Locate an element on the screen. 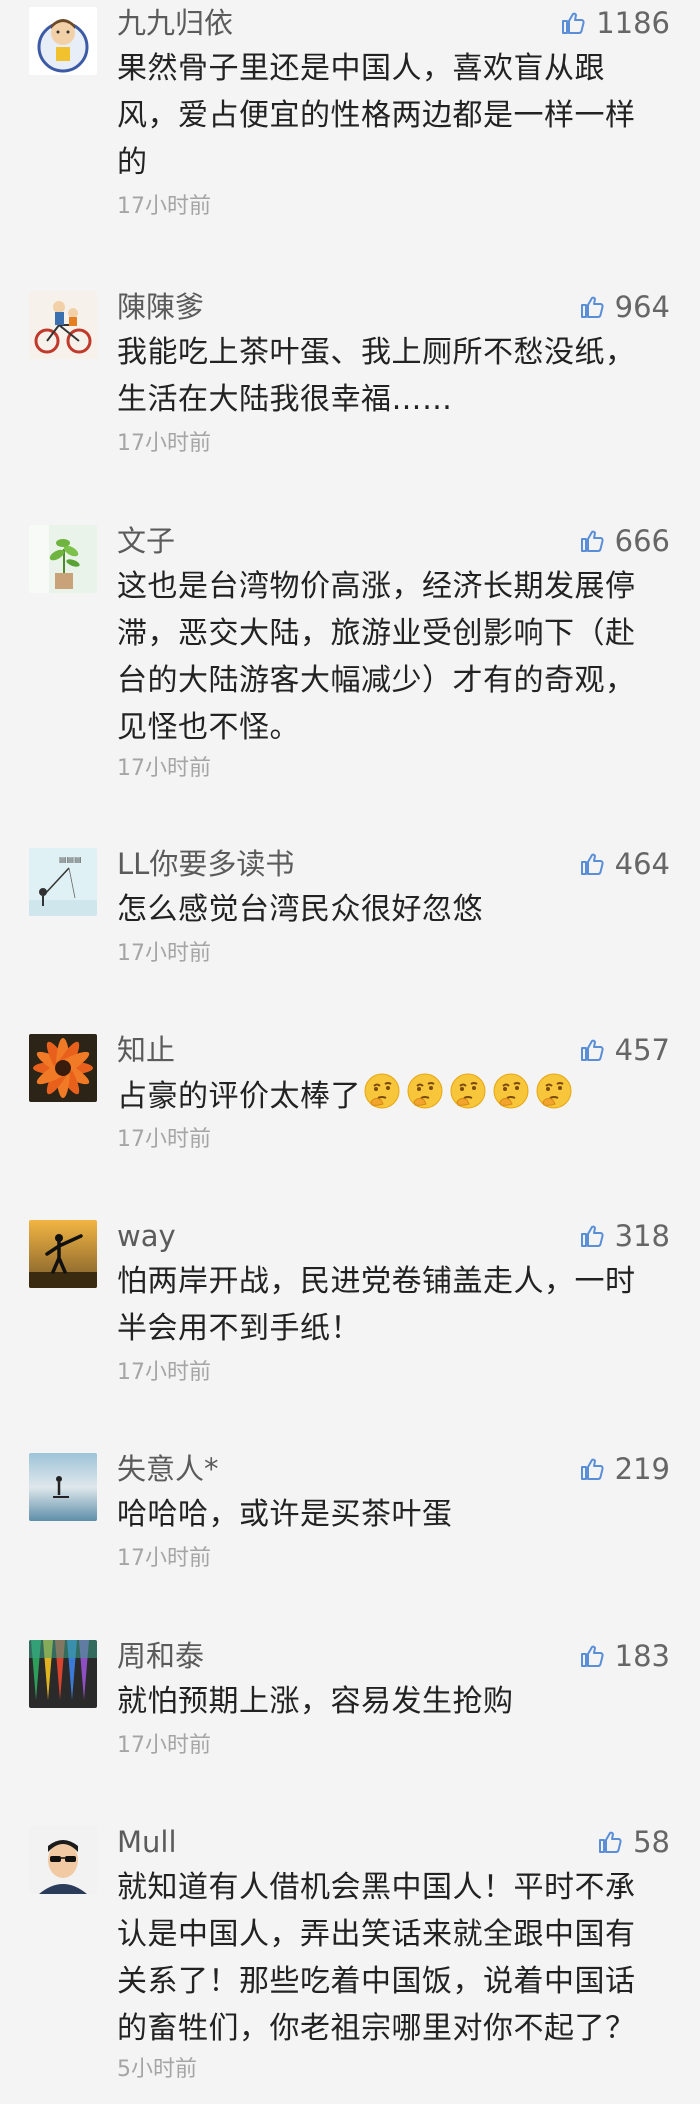 This screenshot has height=2104, width=700. like-button: 58 is located at coordinates (600, 1842).